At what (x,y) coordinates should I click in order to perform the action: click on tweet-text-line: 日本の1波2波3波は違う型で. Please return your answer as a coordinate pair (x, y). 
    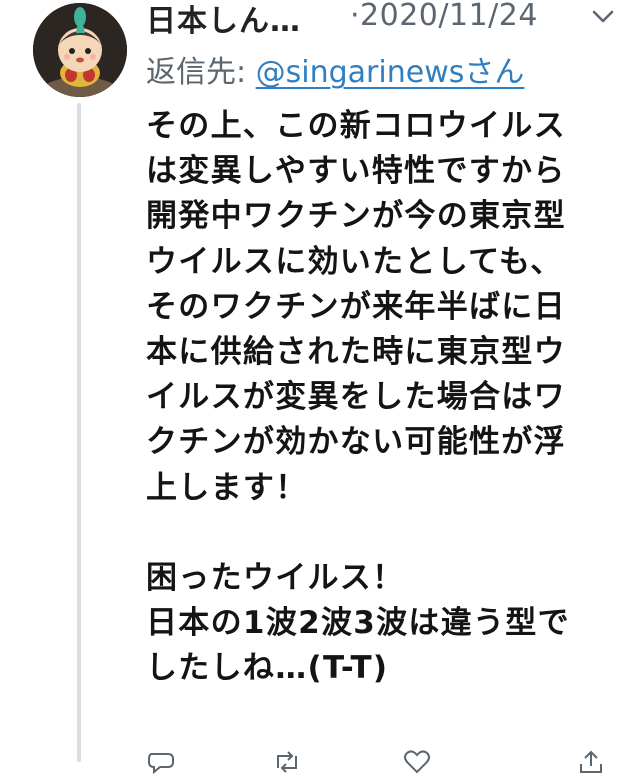
    Looking at the image, I should click on (358, 623).